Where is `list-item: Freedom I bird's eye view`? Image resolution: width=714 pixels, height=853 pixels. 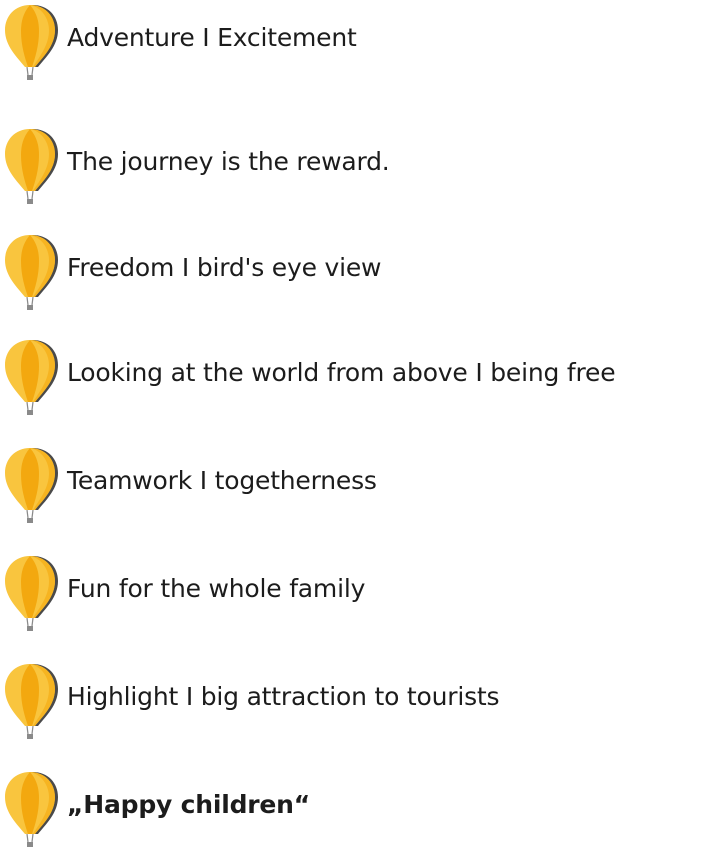 list-item: Freedom I bird's eye view is located at coordinates (357, 273).